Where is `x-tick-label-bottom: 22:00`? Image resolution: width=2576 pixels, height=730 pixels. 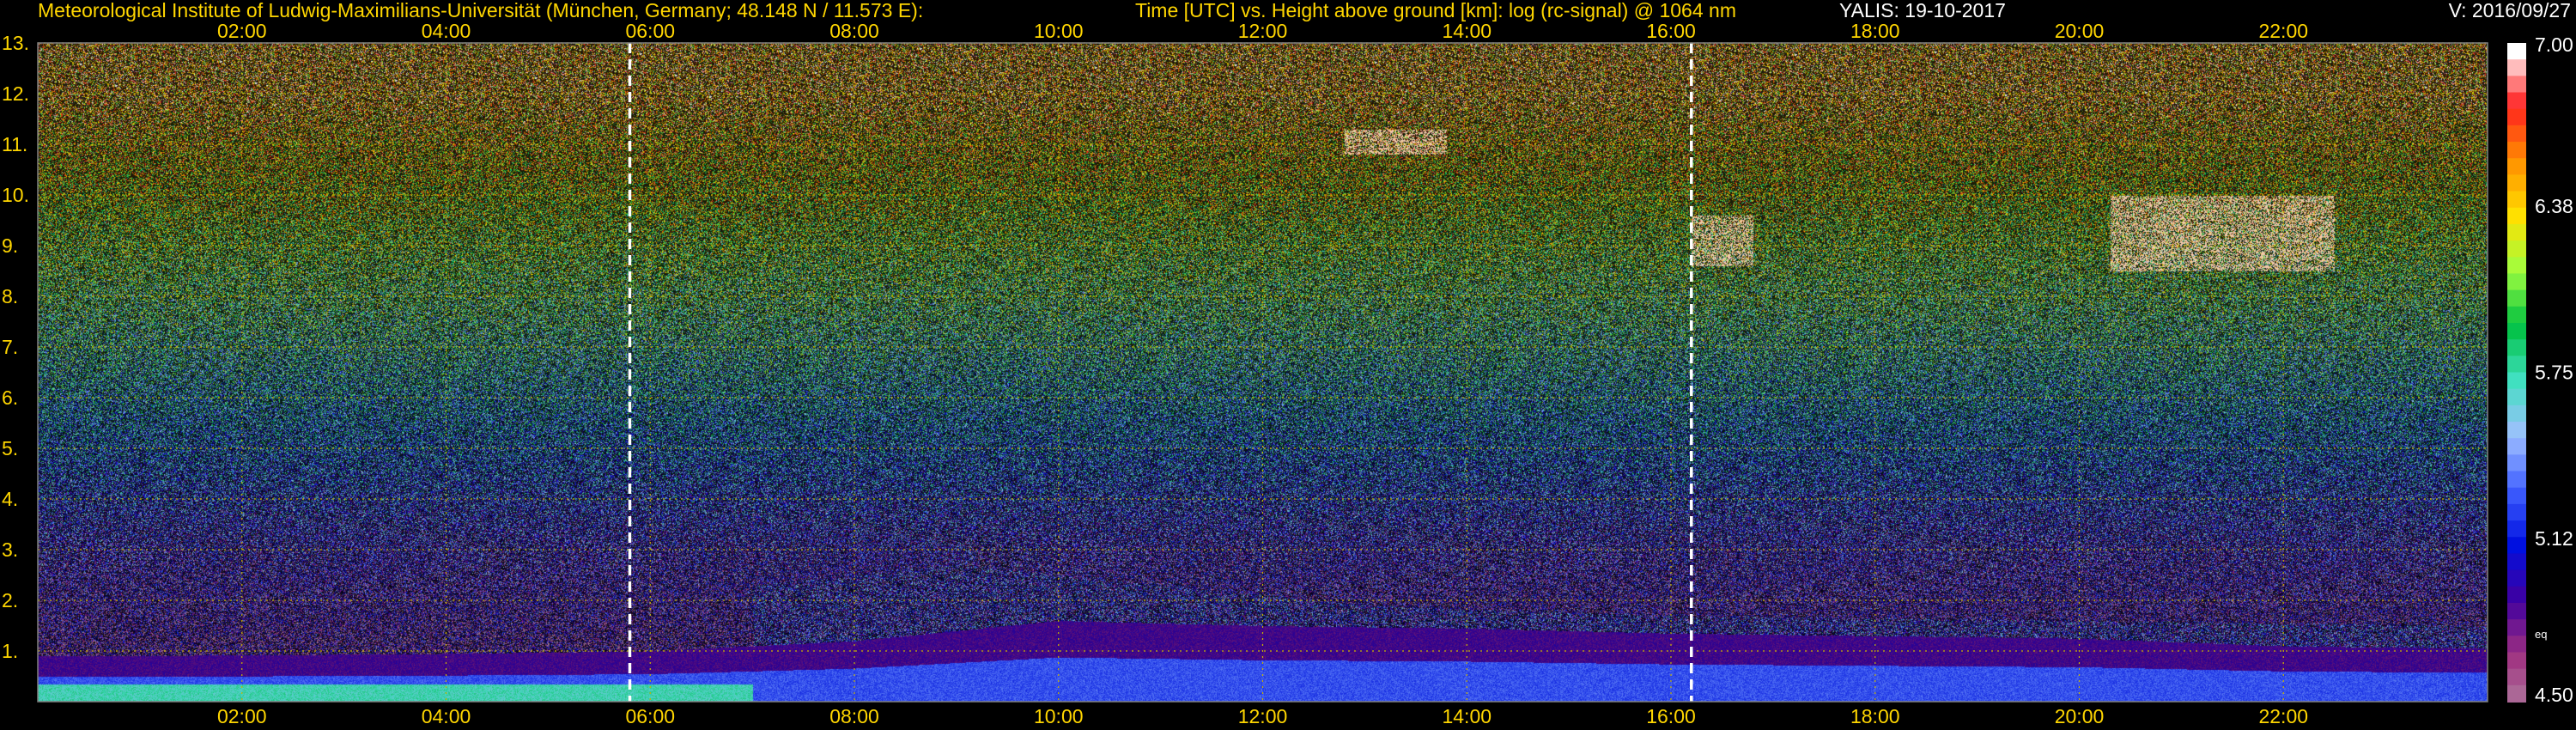
x-tick-label-bottom: 22:00 is located at coordinates (2283, 716).